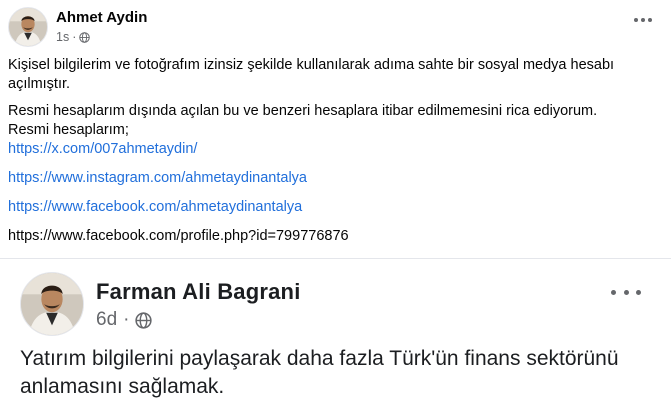 Image resolution: width=671 pixels, height=410 pixels. I want to click on author-avatar, so click(28, 27).